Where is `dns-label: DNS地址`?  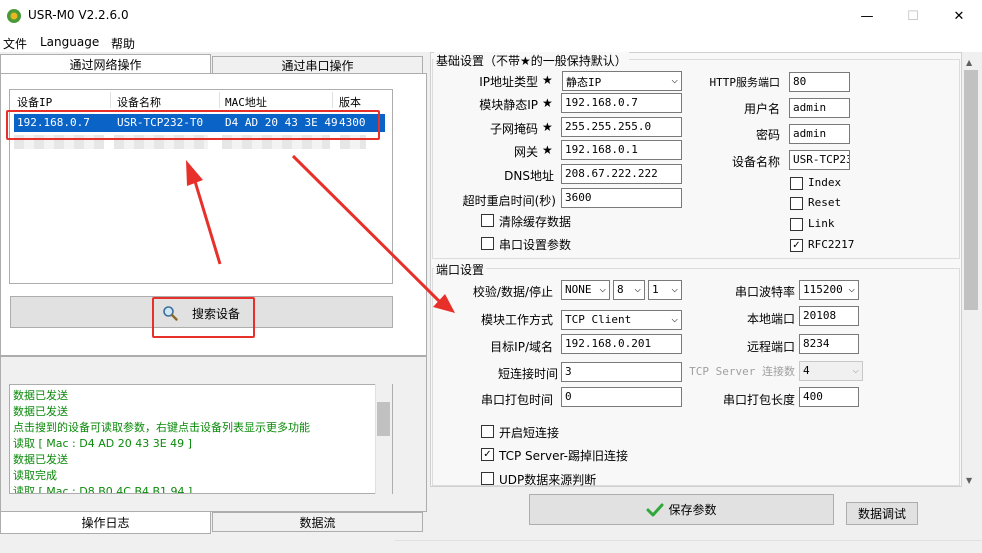 dns-label: DNS地址 is located at coordinates (529, 176).